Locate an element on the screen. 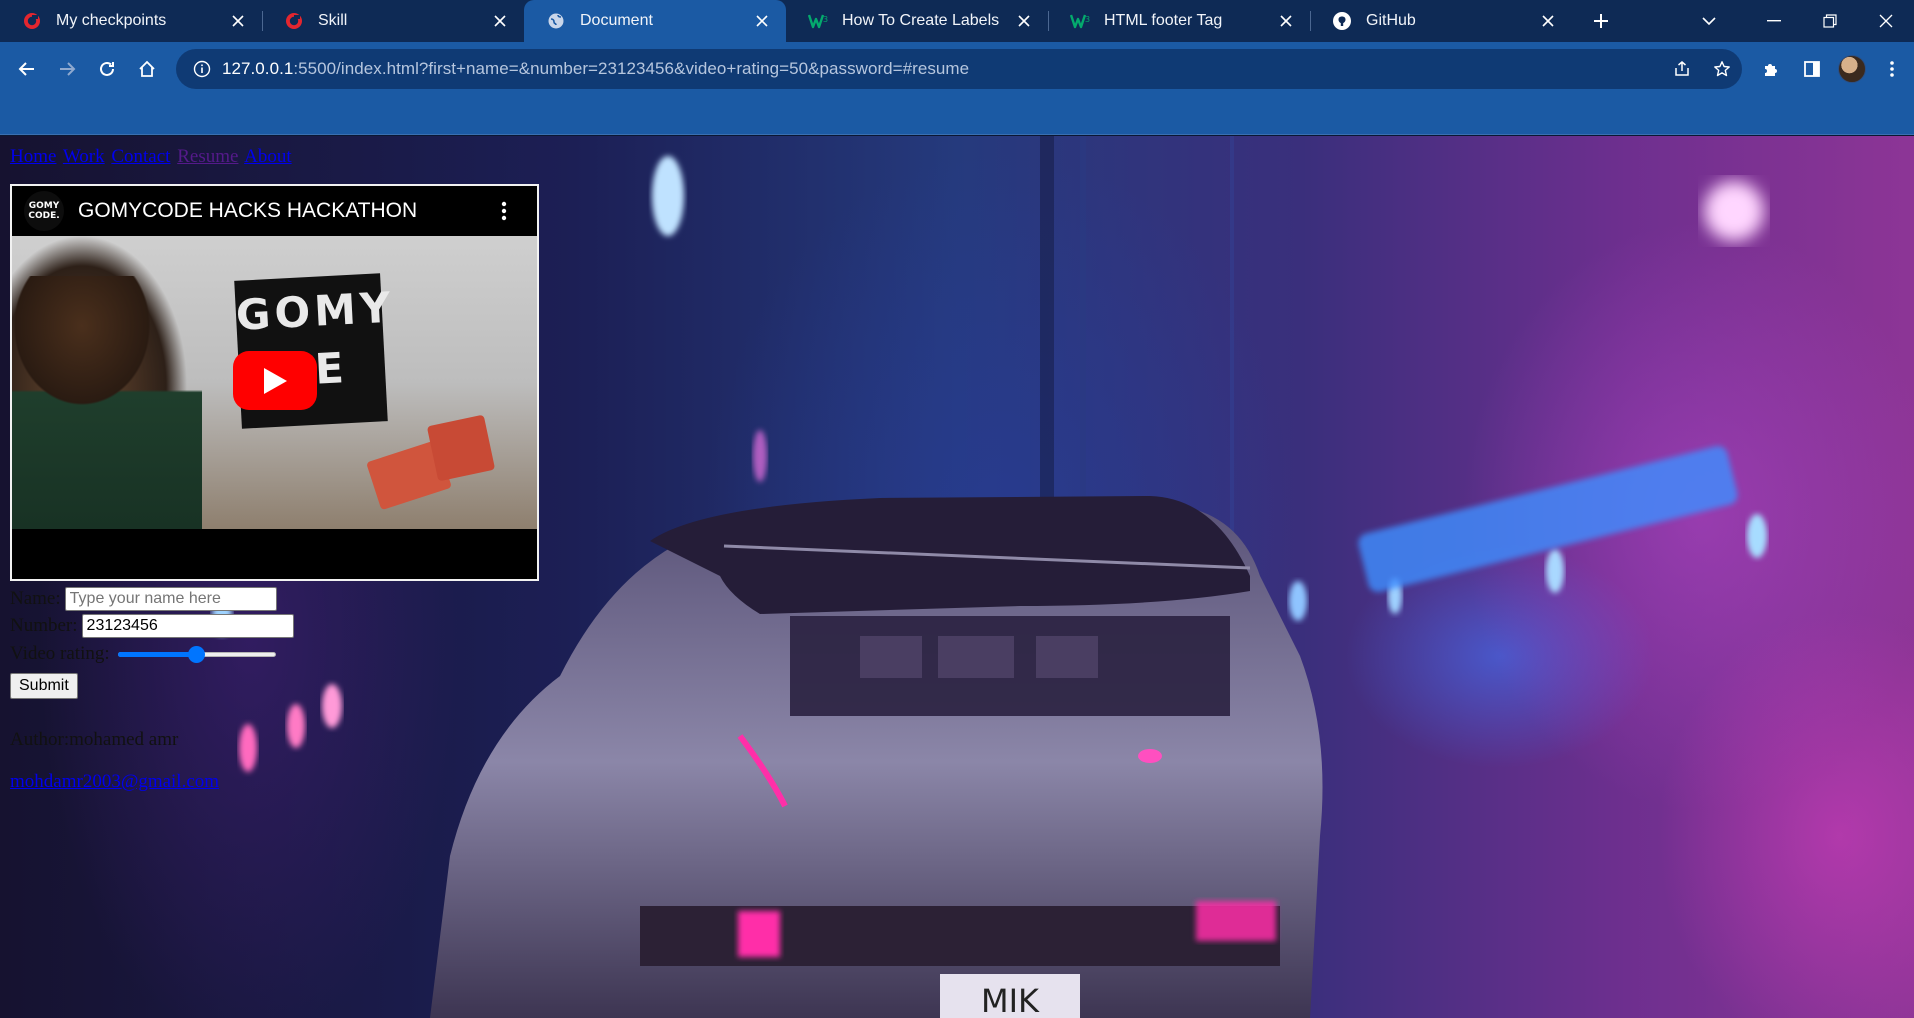 The image size is (1914, 1018). site-nav: Home Work Contact Resume About is located at coordinates (274, 157).